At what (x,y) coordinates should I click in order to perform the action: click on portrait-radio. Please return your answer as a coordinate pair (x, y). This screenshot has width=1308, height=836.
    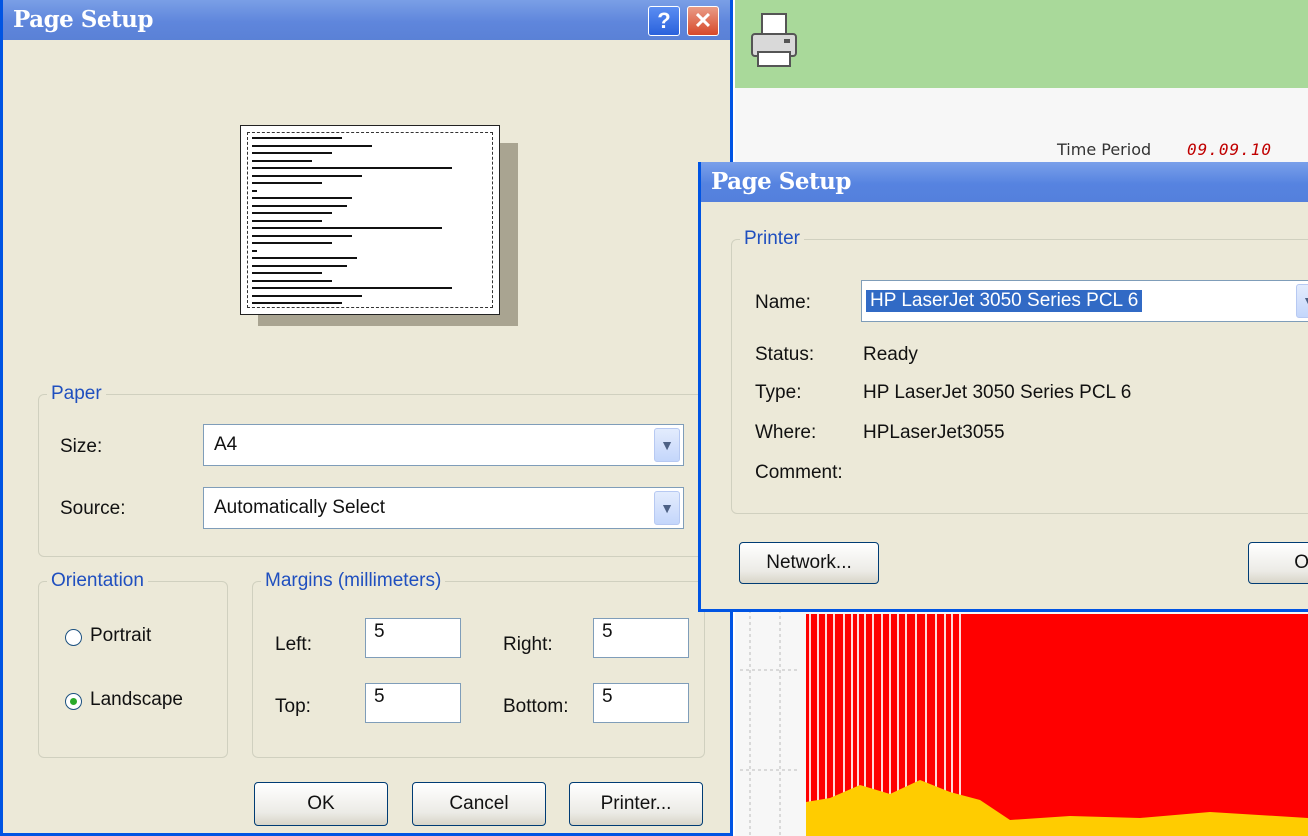
    Looking at the image, I should click on (73, 637).